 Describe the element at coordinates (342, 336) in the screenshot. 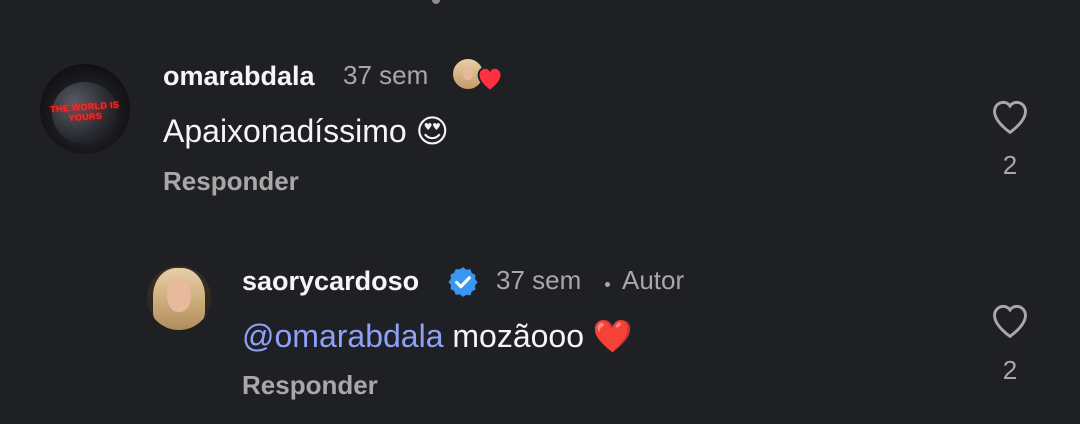

I see `mention-link: @omarabdala` at that location.